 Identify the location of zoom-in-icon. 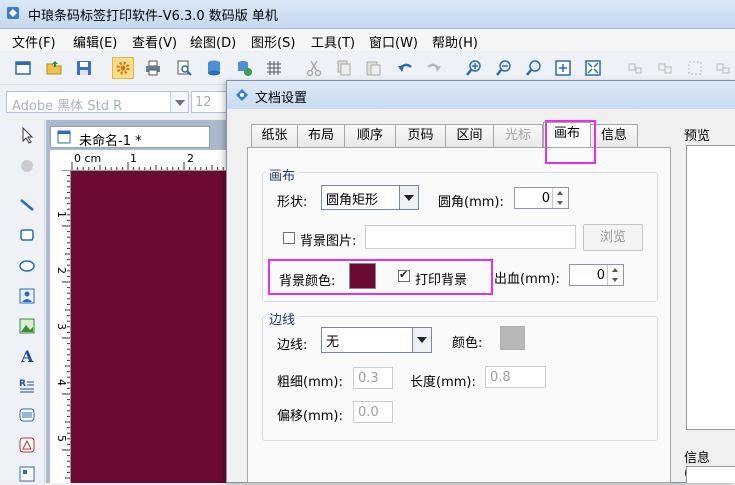
(474, 68).